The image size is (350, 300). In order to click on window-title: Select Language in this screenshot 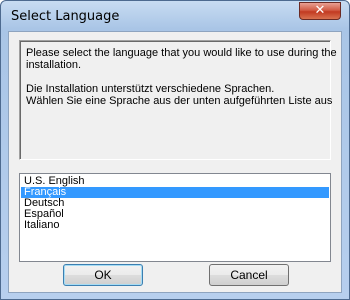, I will do `click(65, 16)`.